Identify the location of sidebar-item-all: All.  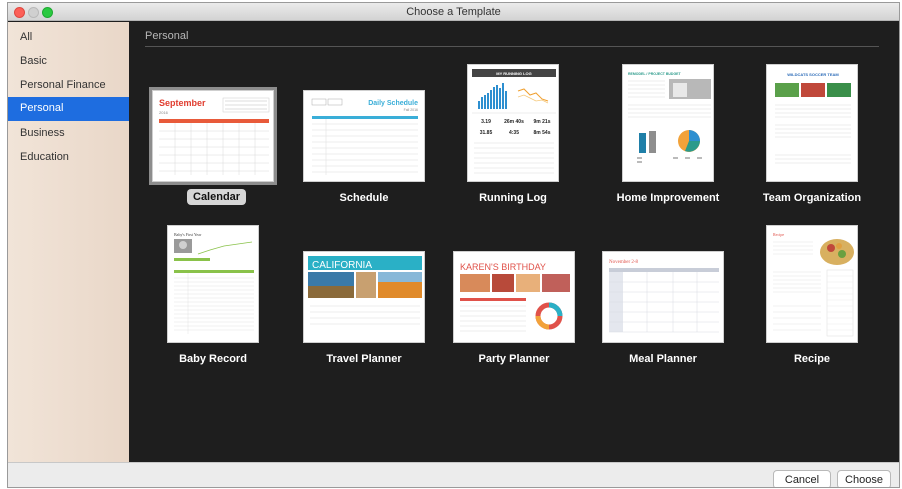
(68, 38).